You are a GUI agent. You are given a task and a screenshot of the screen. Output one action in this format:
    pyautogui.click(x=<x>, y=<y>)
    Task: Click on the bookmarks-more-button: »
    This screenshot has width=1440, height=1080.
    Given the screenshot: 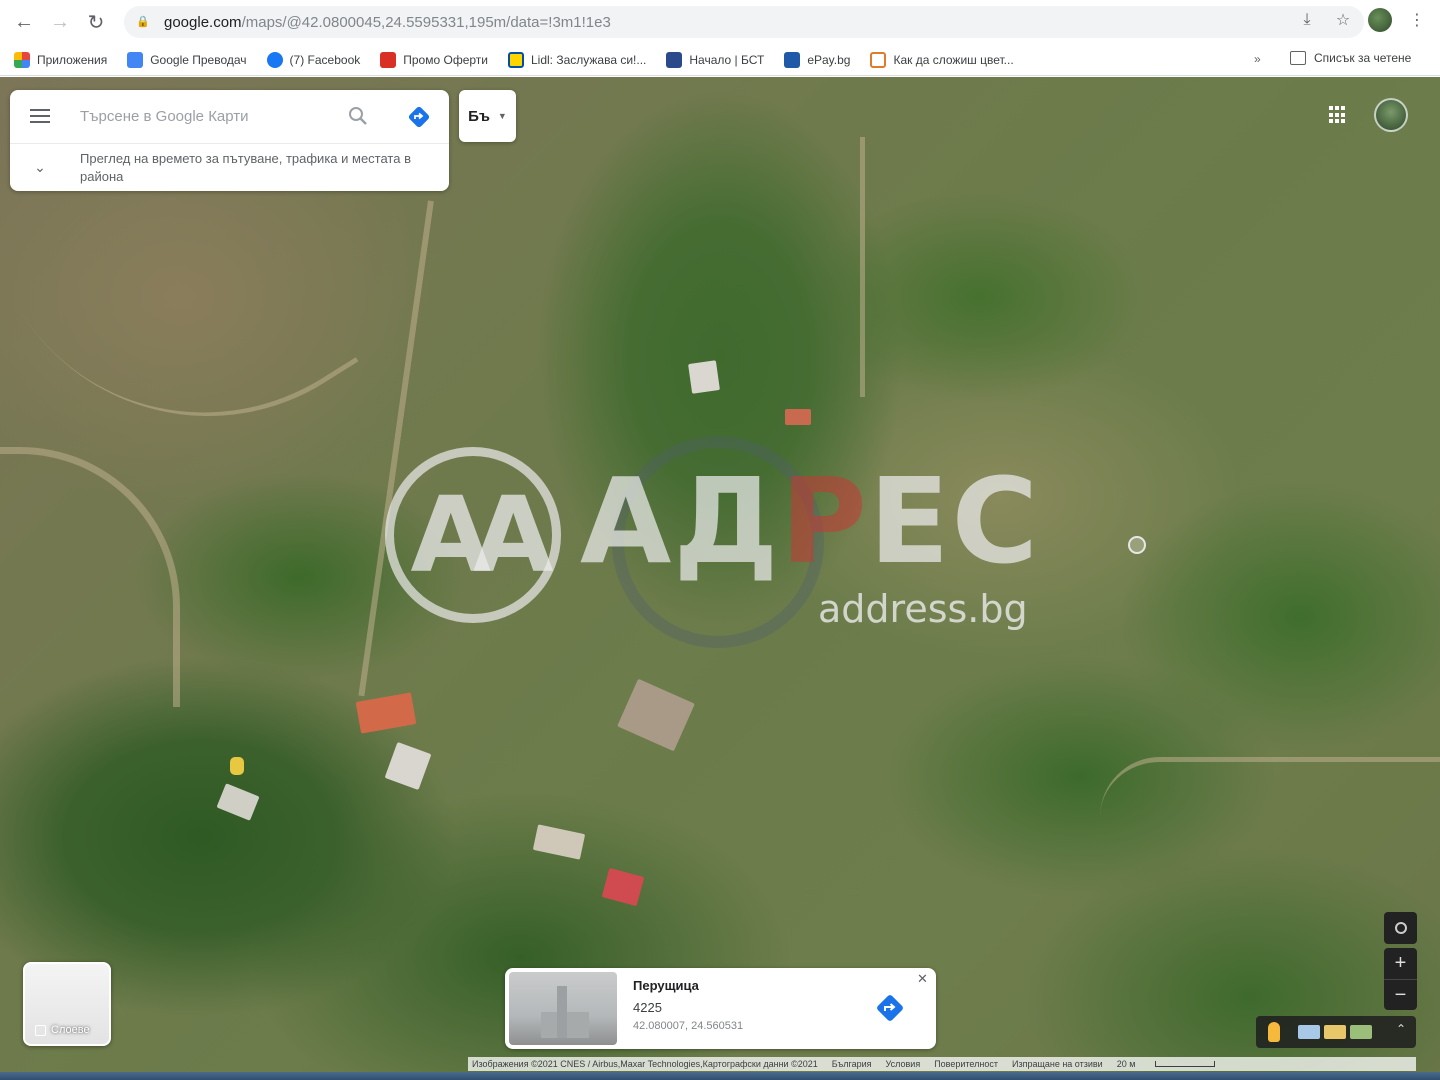 What is the action you would take?
    pyautogui.click(x=1257, y=59)
    